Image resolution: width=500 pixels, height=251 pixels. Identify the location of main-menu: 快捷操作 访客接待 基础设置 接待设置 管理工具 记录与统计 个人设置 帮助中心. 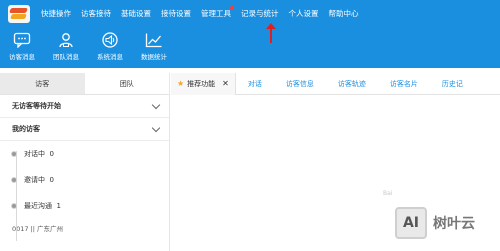
(200, 13).